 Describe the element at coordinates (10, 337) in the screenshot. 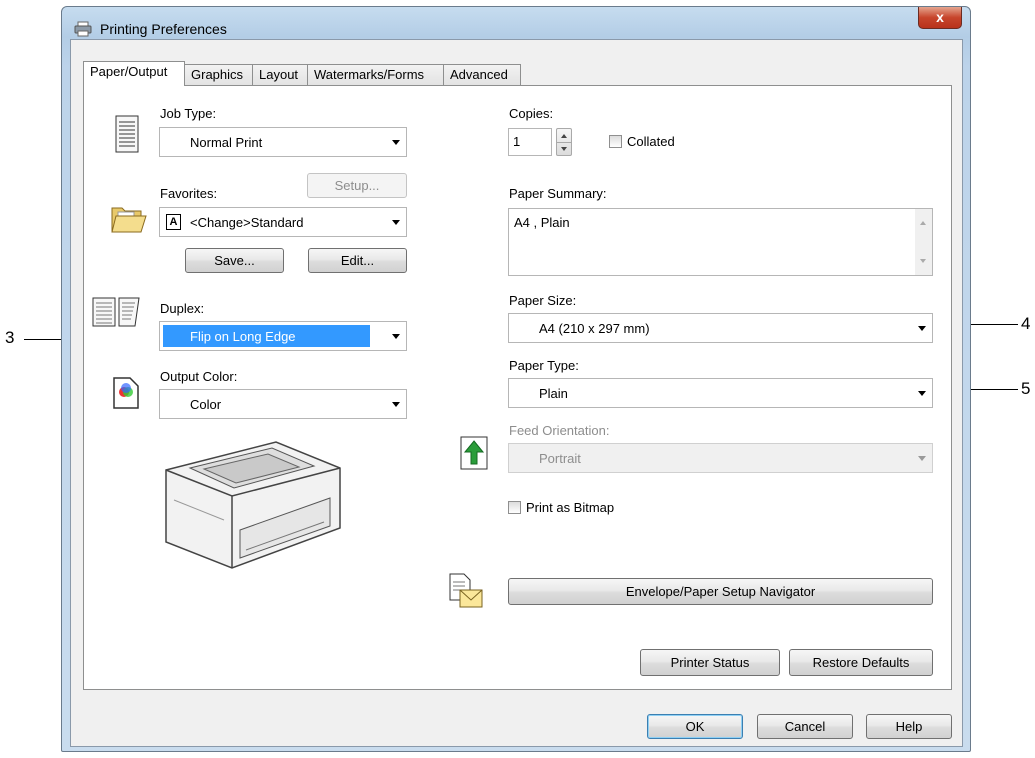

I see `callout-3: 3` at that location.